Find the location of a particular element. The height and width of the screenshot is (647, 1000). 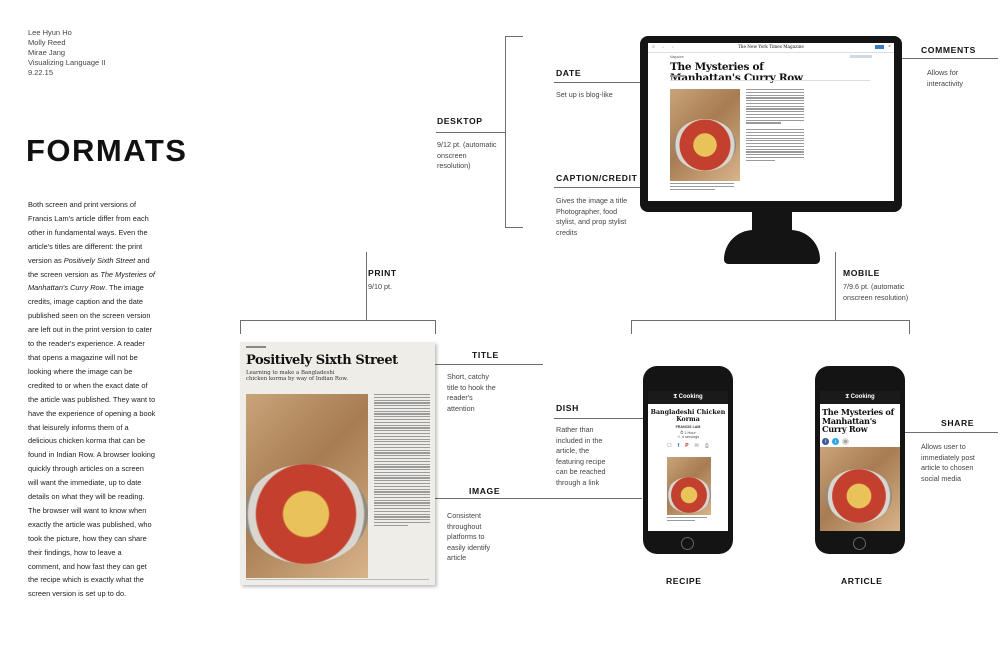

recipe-share-bar: ☐ f P ✉ ⎙ is located at coordinates (688, 446).